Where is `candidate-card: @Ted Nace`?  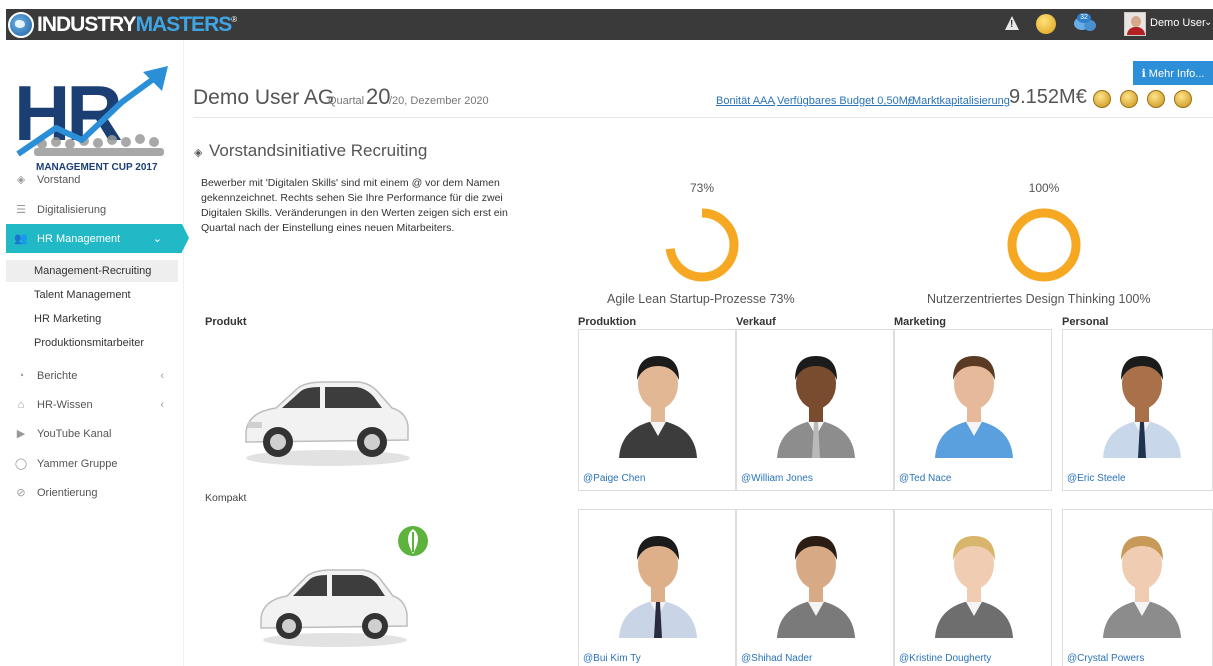
candidate-card: @Ted Nace is located at coordinates (973, 410).